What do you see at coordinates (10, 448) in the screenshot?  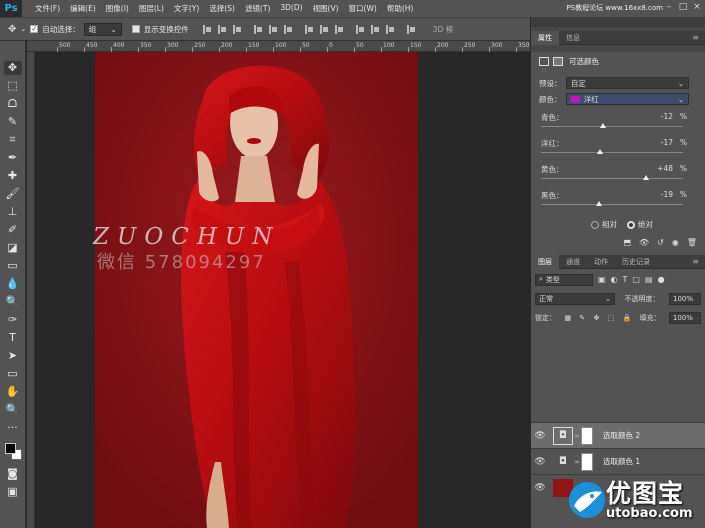 I see `foreground-color-swatch` at bounding box center [10, 448].